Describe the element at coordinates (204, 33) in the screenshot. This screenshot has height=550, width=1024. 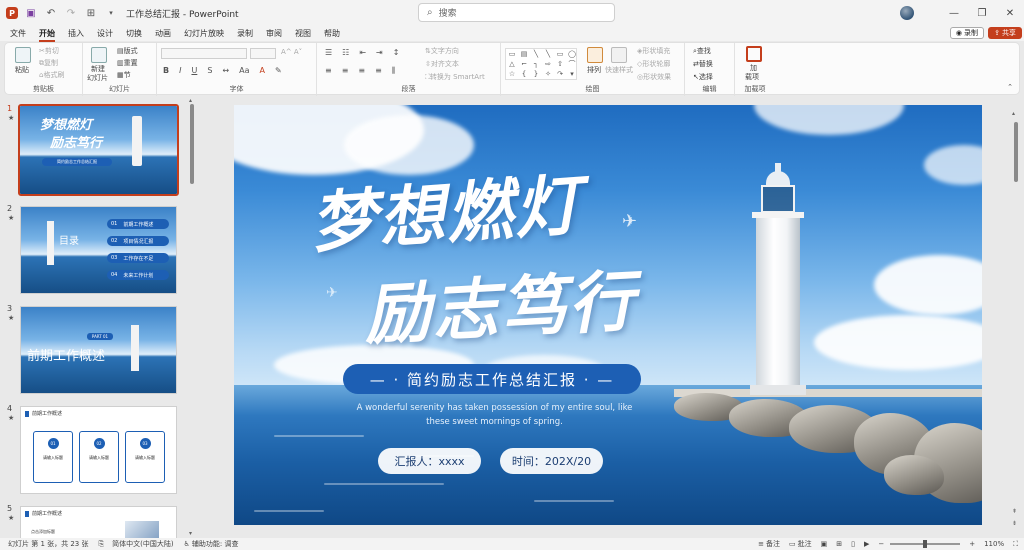
I see `tab-slideshow: 幻灯片放映` at that location.